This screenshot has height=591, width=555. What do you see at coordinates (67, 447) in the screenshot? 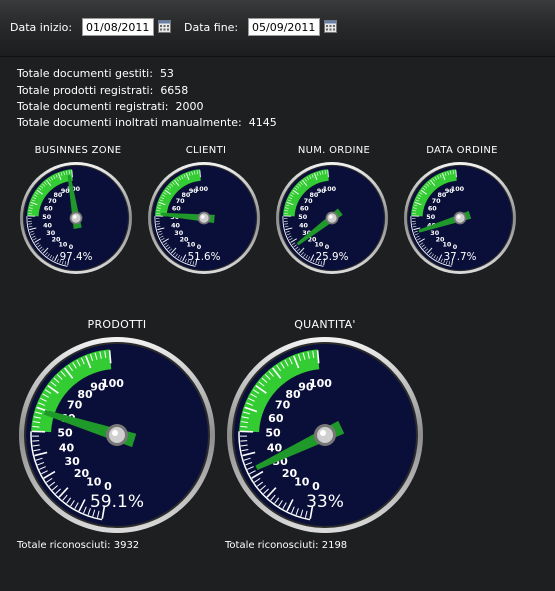
I see `gauge-large-0-tick-label-40: 40` at bounding box center [67, 447].